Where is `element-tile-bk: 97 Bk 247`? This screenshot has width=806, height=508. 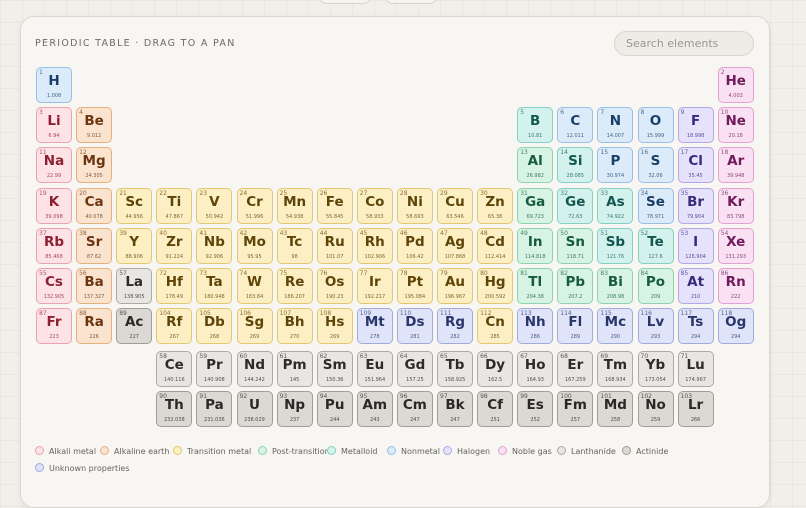
element-tile-bk: 97 Bk 247 is located at coordinates (455, 409).